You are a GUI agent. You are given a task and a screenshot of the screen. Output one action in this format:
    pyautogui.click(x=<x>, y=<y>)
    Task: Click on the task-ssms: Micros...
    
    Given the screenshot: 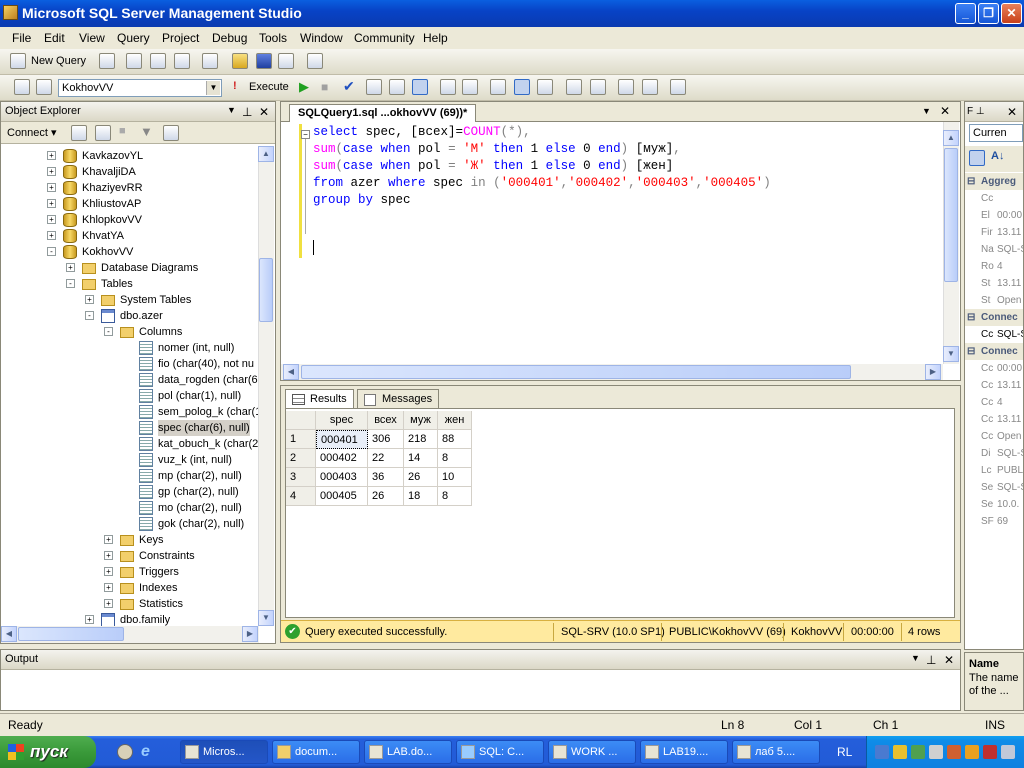 What is the action you would take?
    pyautogui.click(x=224, y=752)
    